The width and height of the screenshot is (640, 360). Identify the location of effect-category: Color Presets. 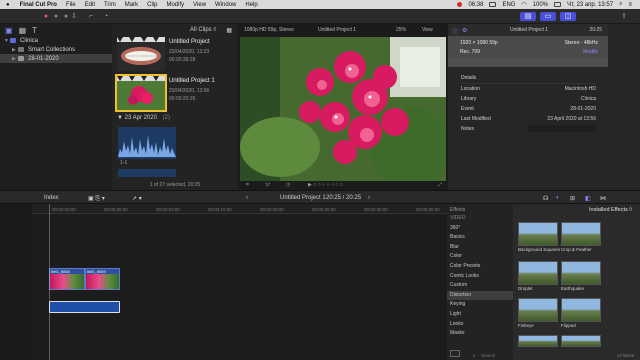
(480, 267).